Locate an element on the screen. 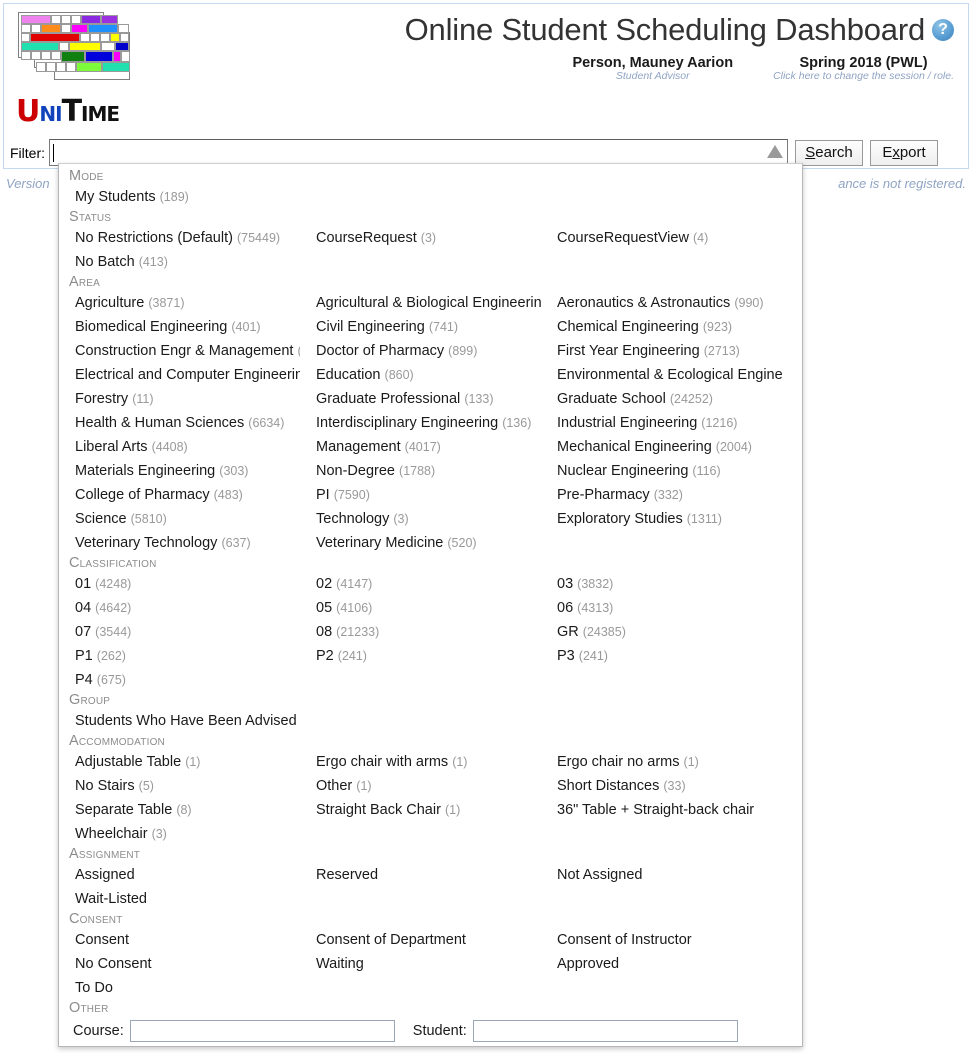 Image resolution: width=976 pixels, height=1056 pixels. student-input is located at coordinates (605, 1031).